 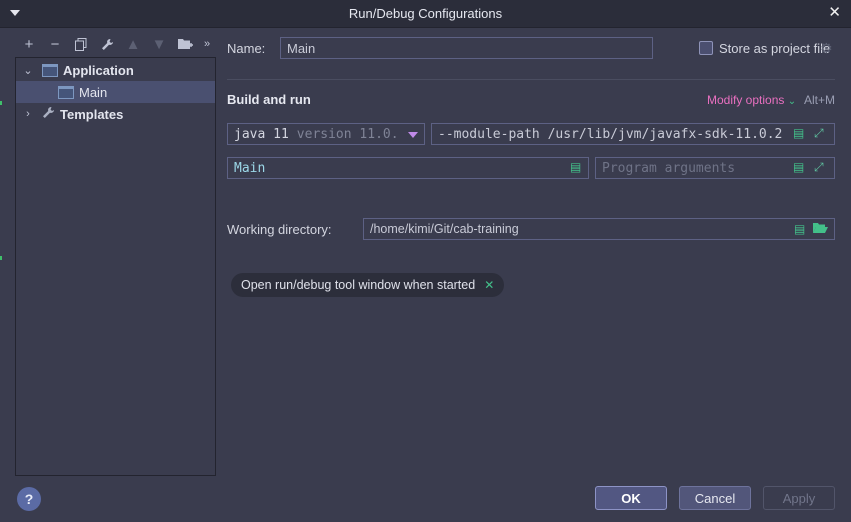 I want to click on more-icon: », so click(x=207, y=44).